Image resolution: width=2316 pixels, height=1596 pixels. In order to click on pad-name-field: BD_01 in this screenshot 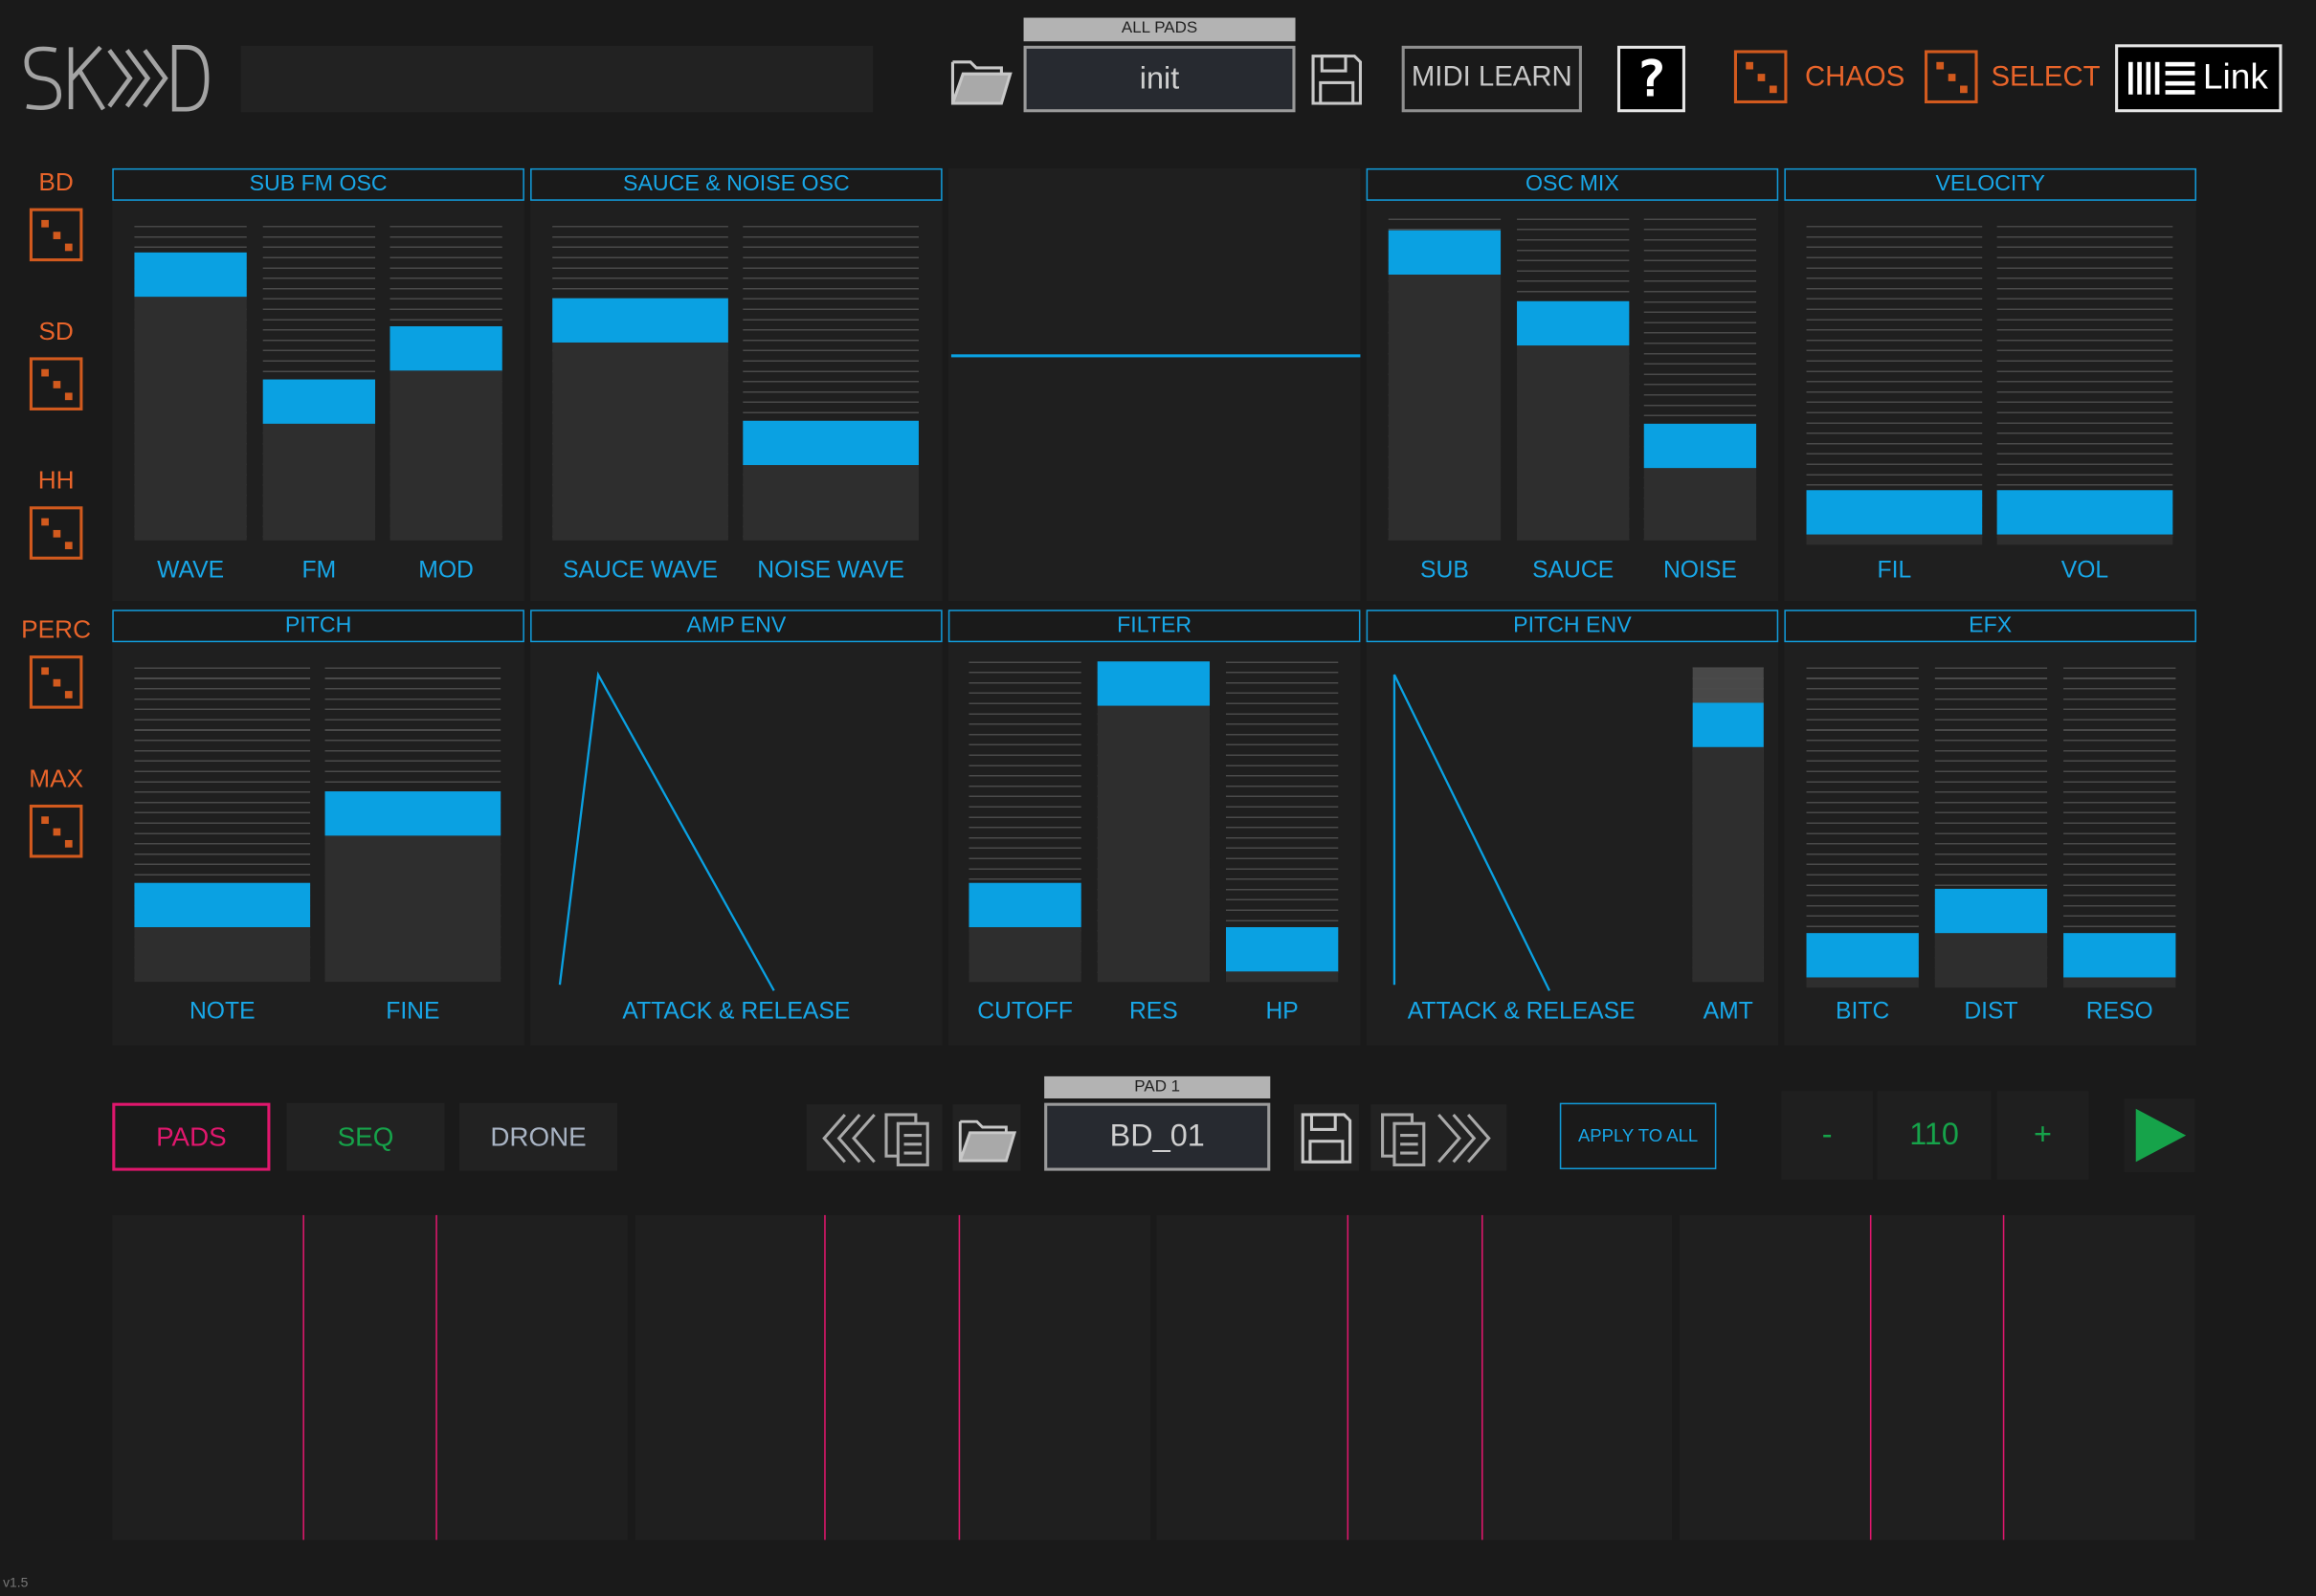, I will do `click(1157, 1137)`.